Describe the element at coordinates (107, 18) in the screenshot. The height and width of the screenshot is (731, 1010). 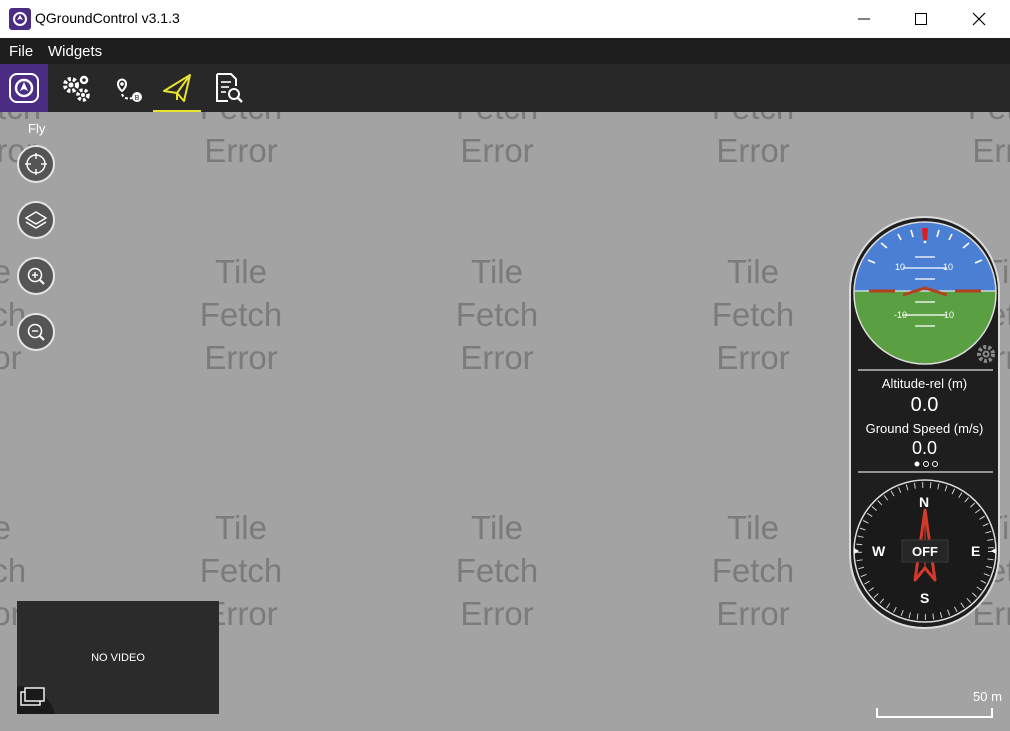
I see `window-title: QGroundControl v3.1.3` at that location.